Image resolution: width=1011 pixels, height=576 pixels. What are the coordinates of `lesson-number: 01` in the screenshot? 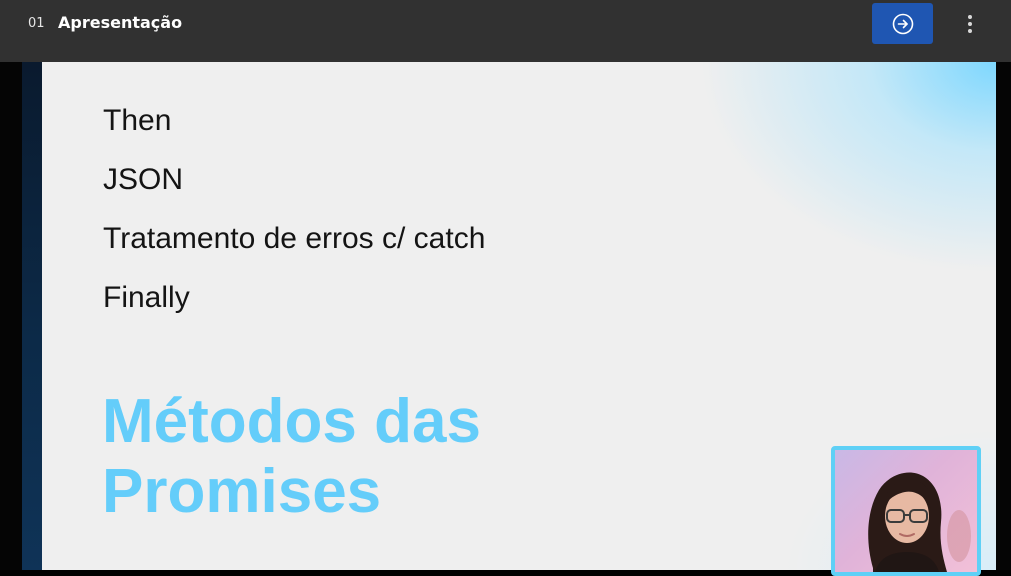 It's located at (36, 23).